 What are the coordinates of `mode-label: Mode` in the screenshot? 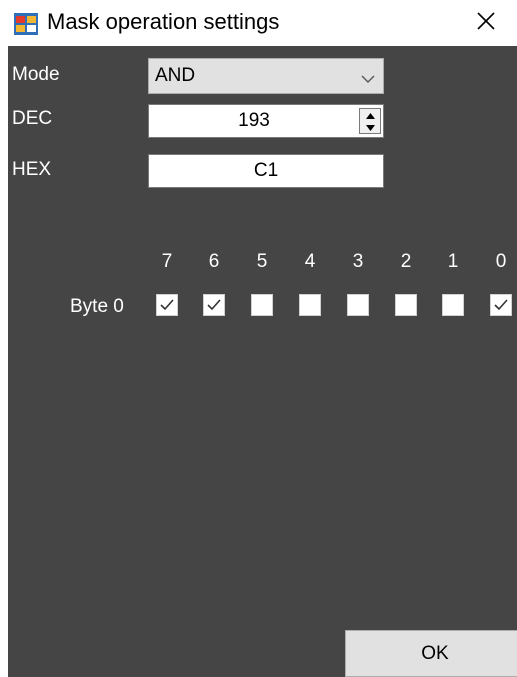 It's located at (36, 74).